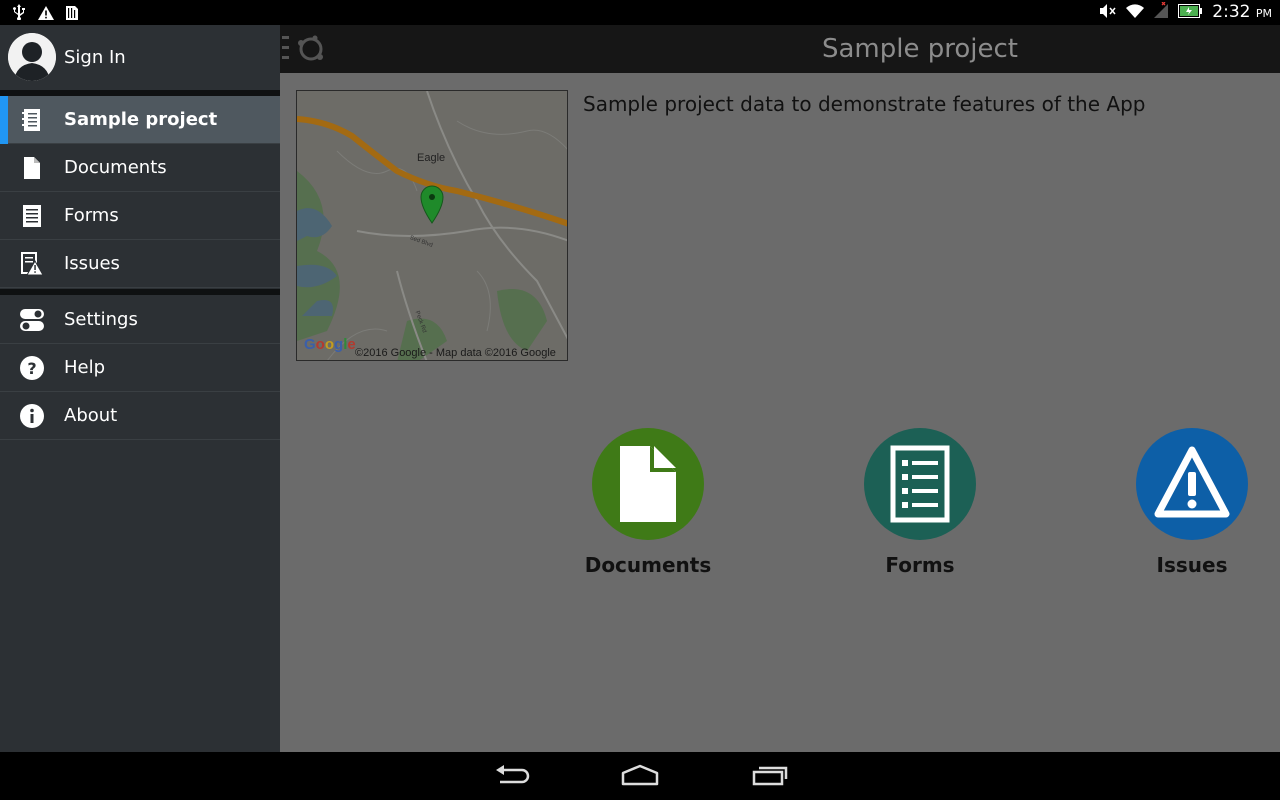  What do you see at coordinates (140, 264) in the screenshot?
I see `drawer-item-issues: Issues` at bounding box center [140, 264].